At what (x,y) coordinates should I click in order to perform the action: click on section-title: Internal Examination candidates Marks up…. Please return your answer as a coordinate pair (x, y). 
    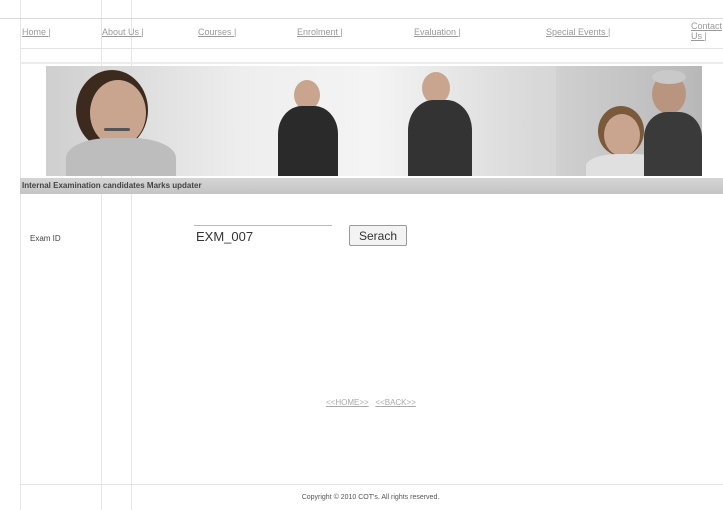
    Looking at the image, I should click on (112, 185).